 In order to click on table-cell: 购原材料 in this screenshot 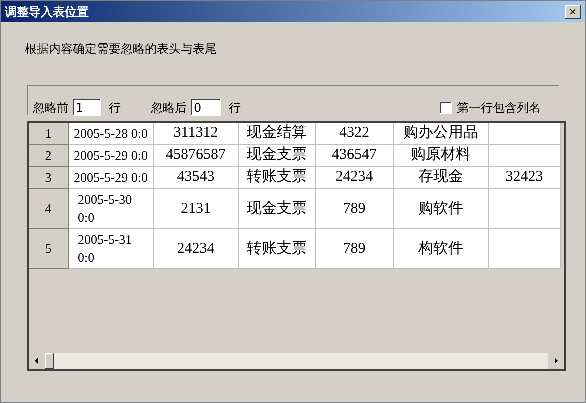, I will do `click(441, 156)`.